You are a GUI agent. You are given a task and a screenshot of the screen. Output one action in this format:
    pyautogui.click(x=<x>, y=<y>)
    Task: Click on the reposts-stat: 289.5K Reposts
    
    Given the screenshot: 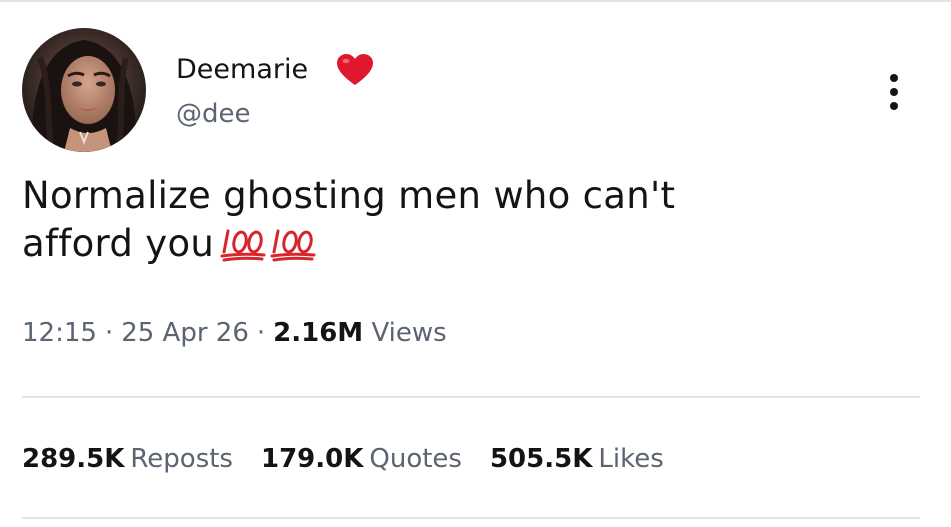 What is the action you would take?
    pyautogui.click(x=127, y=459)
    